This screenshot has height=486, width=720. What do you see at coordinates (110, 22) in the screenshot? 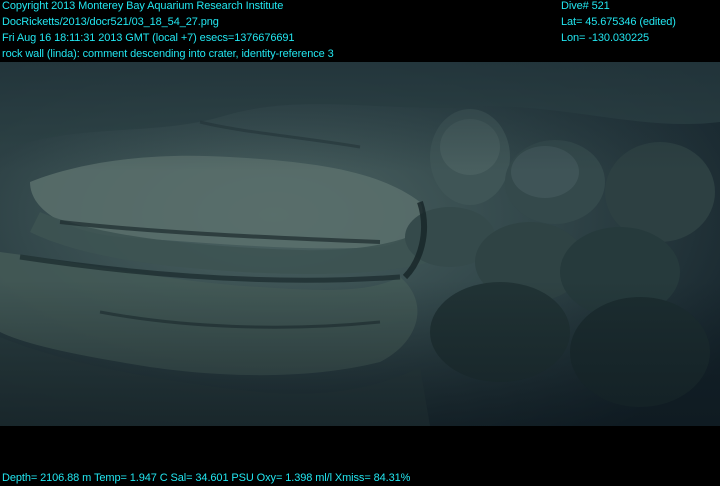
I see `file-path-text: DocRicketts/2013/docr521/03_18_54_27.png` at bounding box center [110, 22].